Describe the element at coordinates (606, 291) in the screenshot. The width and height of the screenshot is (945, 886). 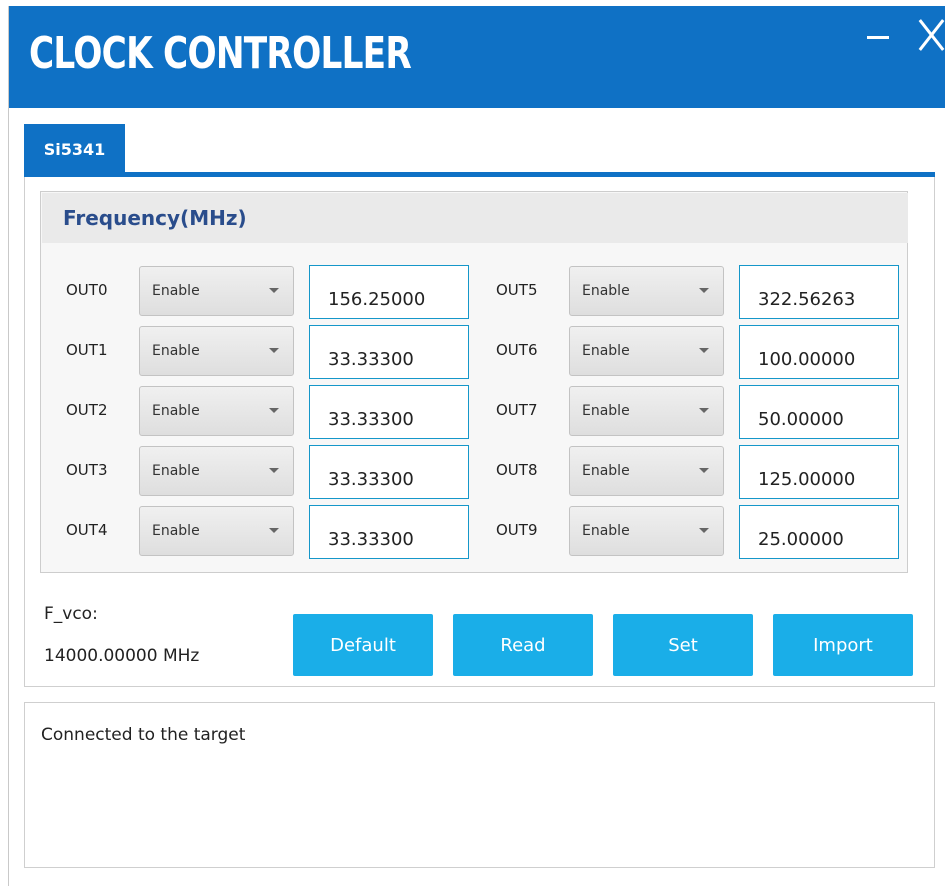
I see `out5-mode-value: Enable` at that location.